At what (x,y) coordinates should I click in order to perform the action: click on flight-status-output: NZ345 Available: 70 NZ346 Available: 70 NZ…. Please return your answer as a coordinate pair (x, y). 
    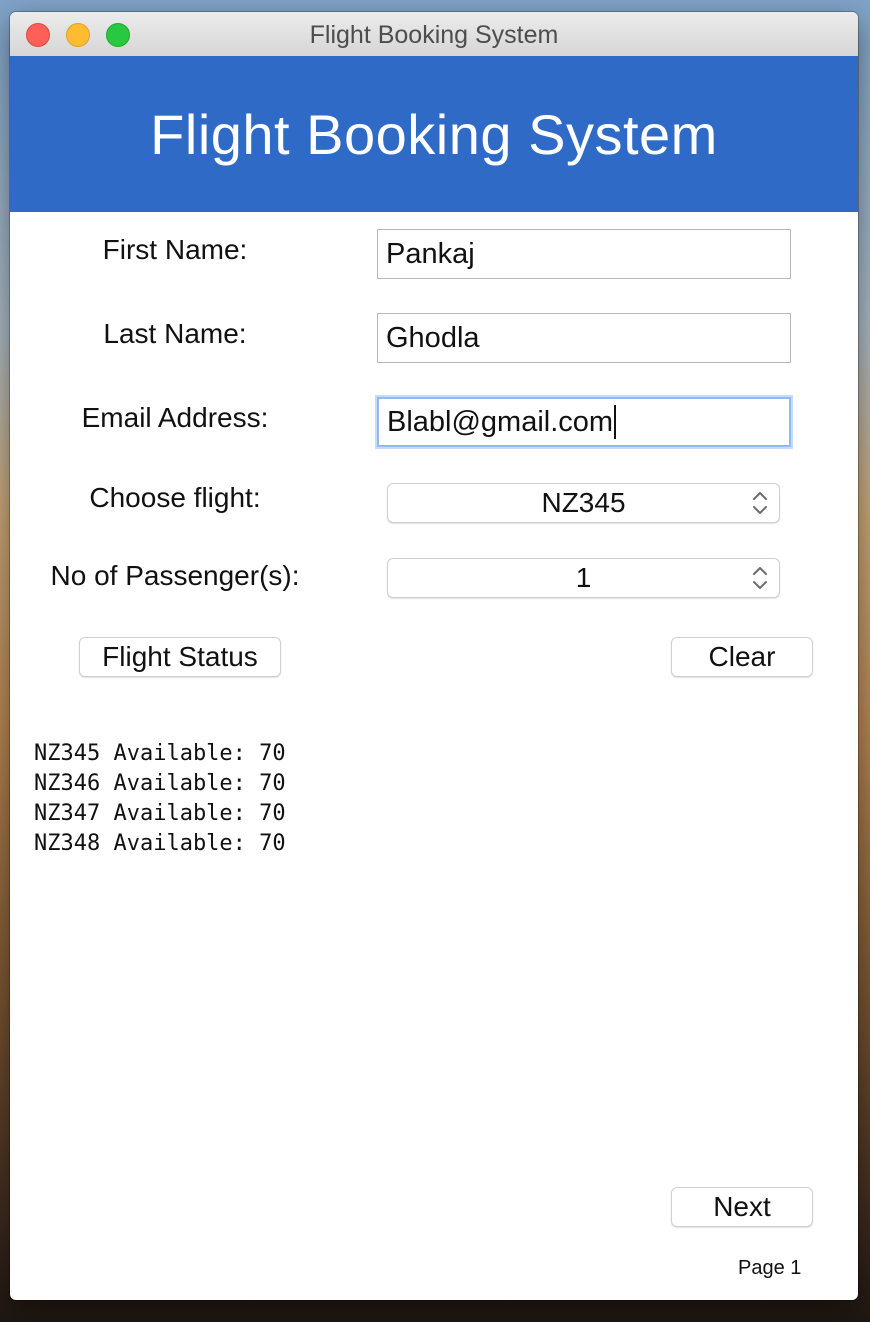
    Looking at the image, I should click on (160, 799).